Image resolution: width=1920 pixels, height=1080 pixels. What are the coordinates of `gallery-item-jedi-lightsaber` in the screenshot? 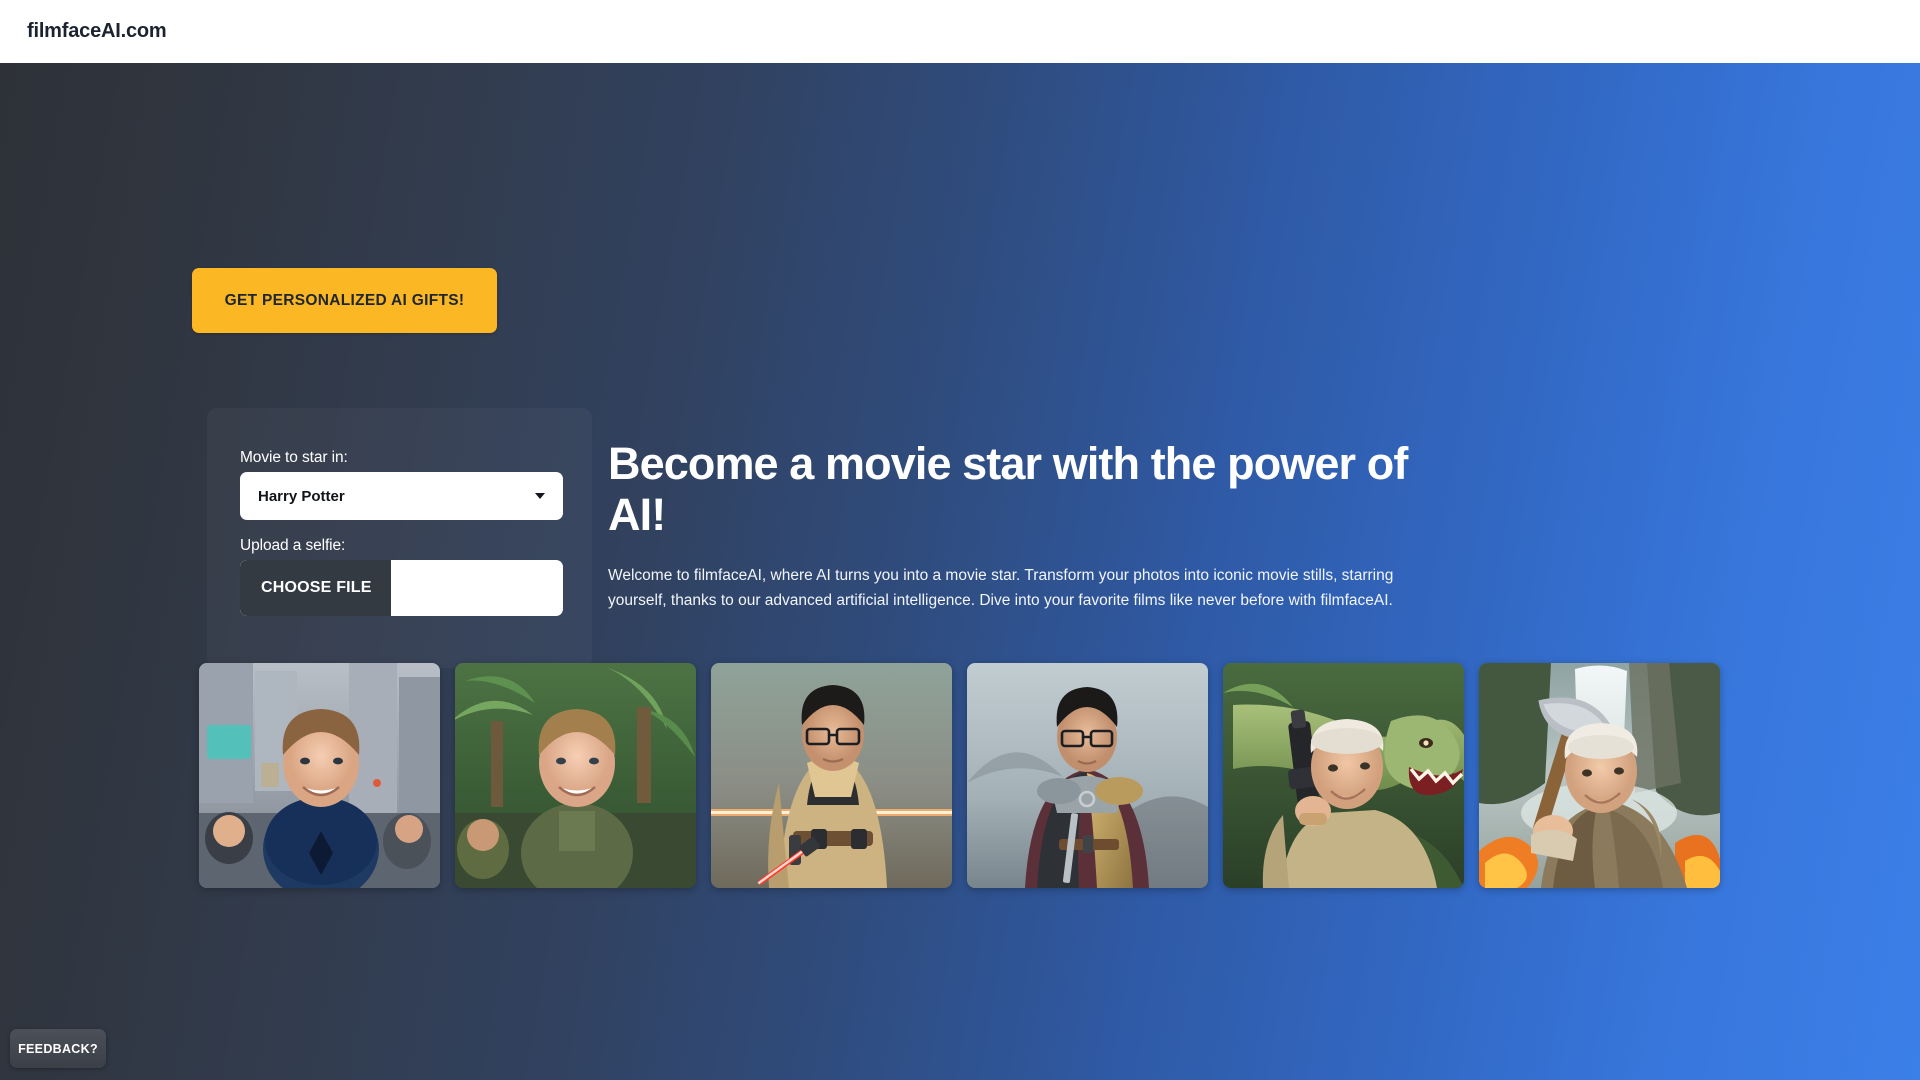 It's located at (831, 775).